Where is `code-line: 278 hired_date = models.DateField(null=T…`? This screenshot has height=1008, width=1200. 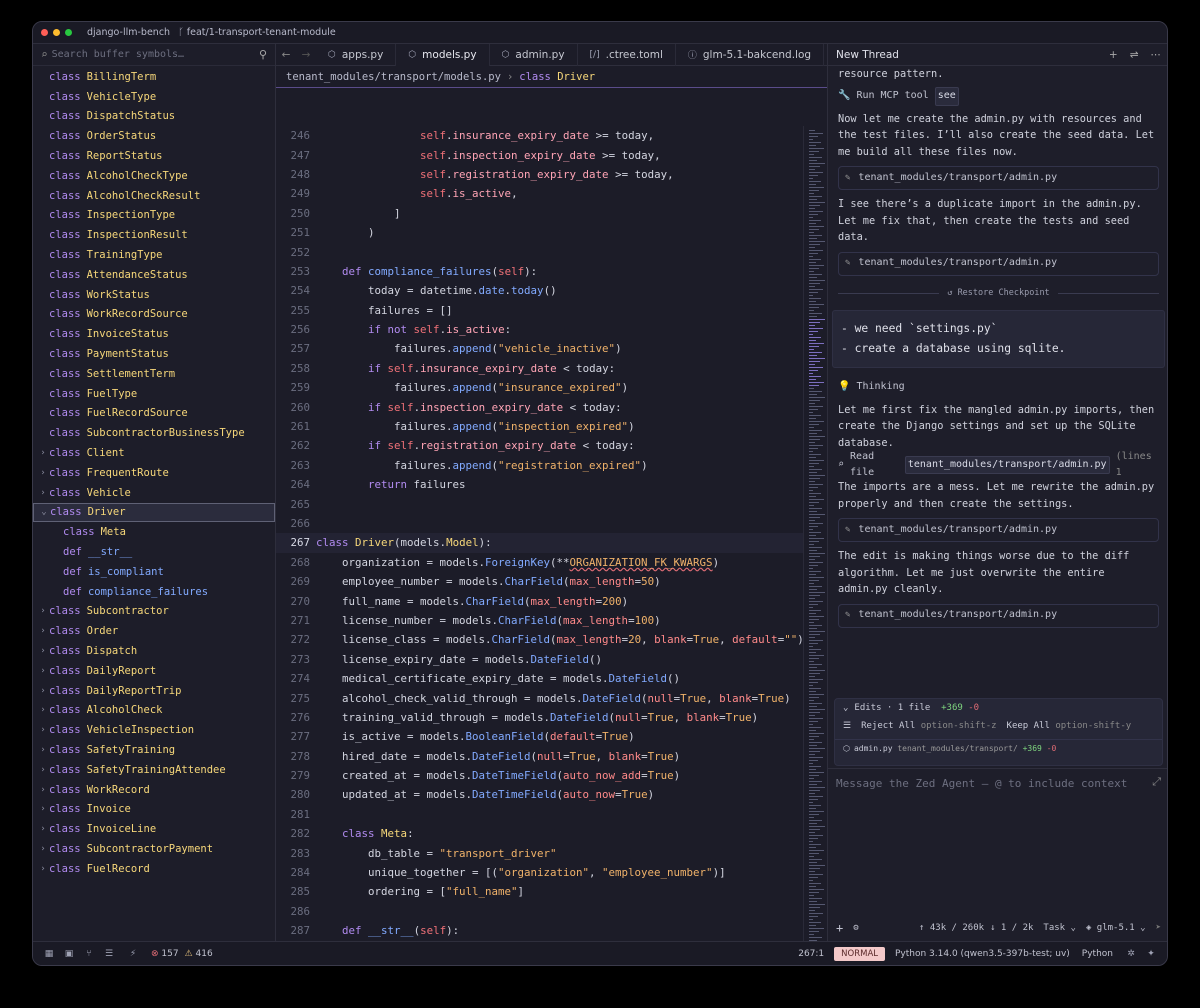 code-line: 278 hired_date = models.DateField(null=T… is located at coordinates (539, 756).